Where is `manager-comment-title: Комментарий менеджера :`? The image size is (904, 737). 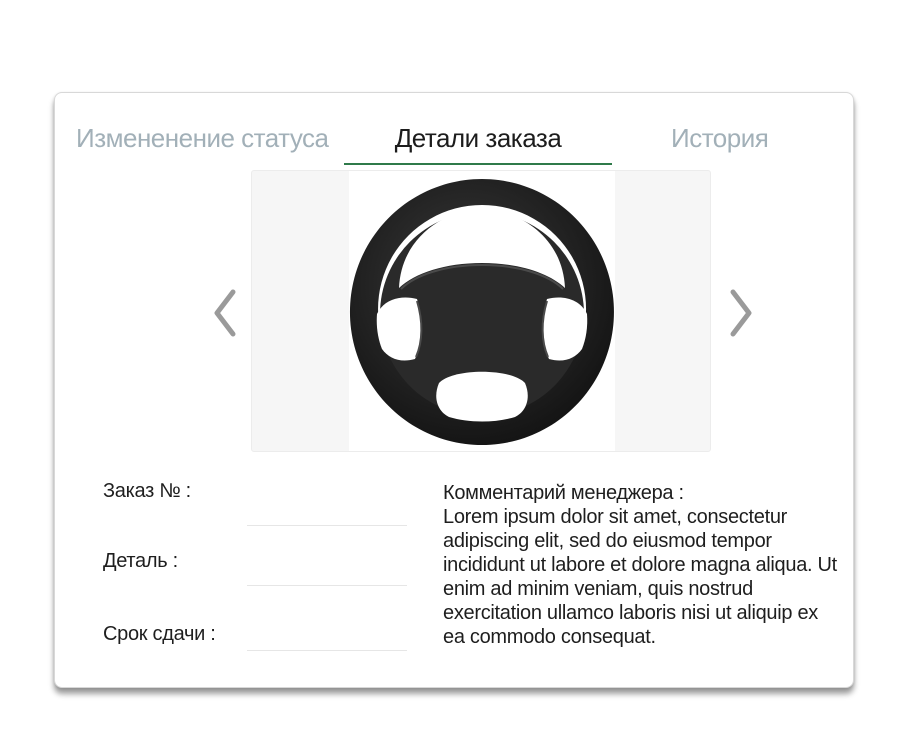 manager-comment-title: Комментарий менеджера : is located at coordinates (563, 493).